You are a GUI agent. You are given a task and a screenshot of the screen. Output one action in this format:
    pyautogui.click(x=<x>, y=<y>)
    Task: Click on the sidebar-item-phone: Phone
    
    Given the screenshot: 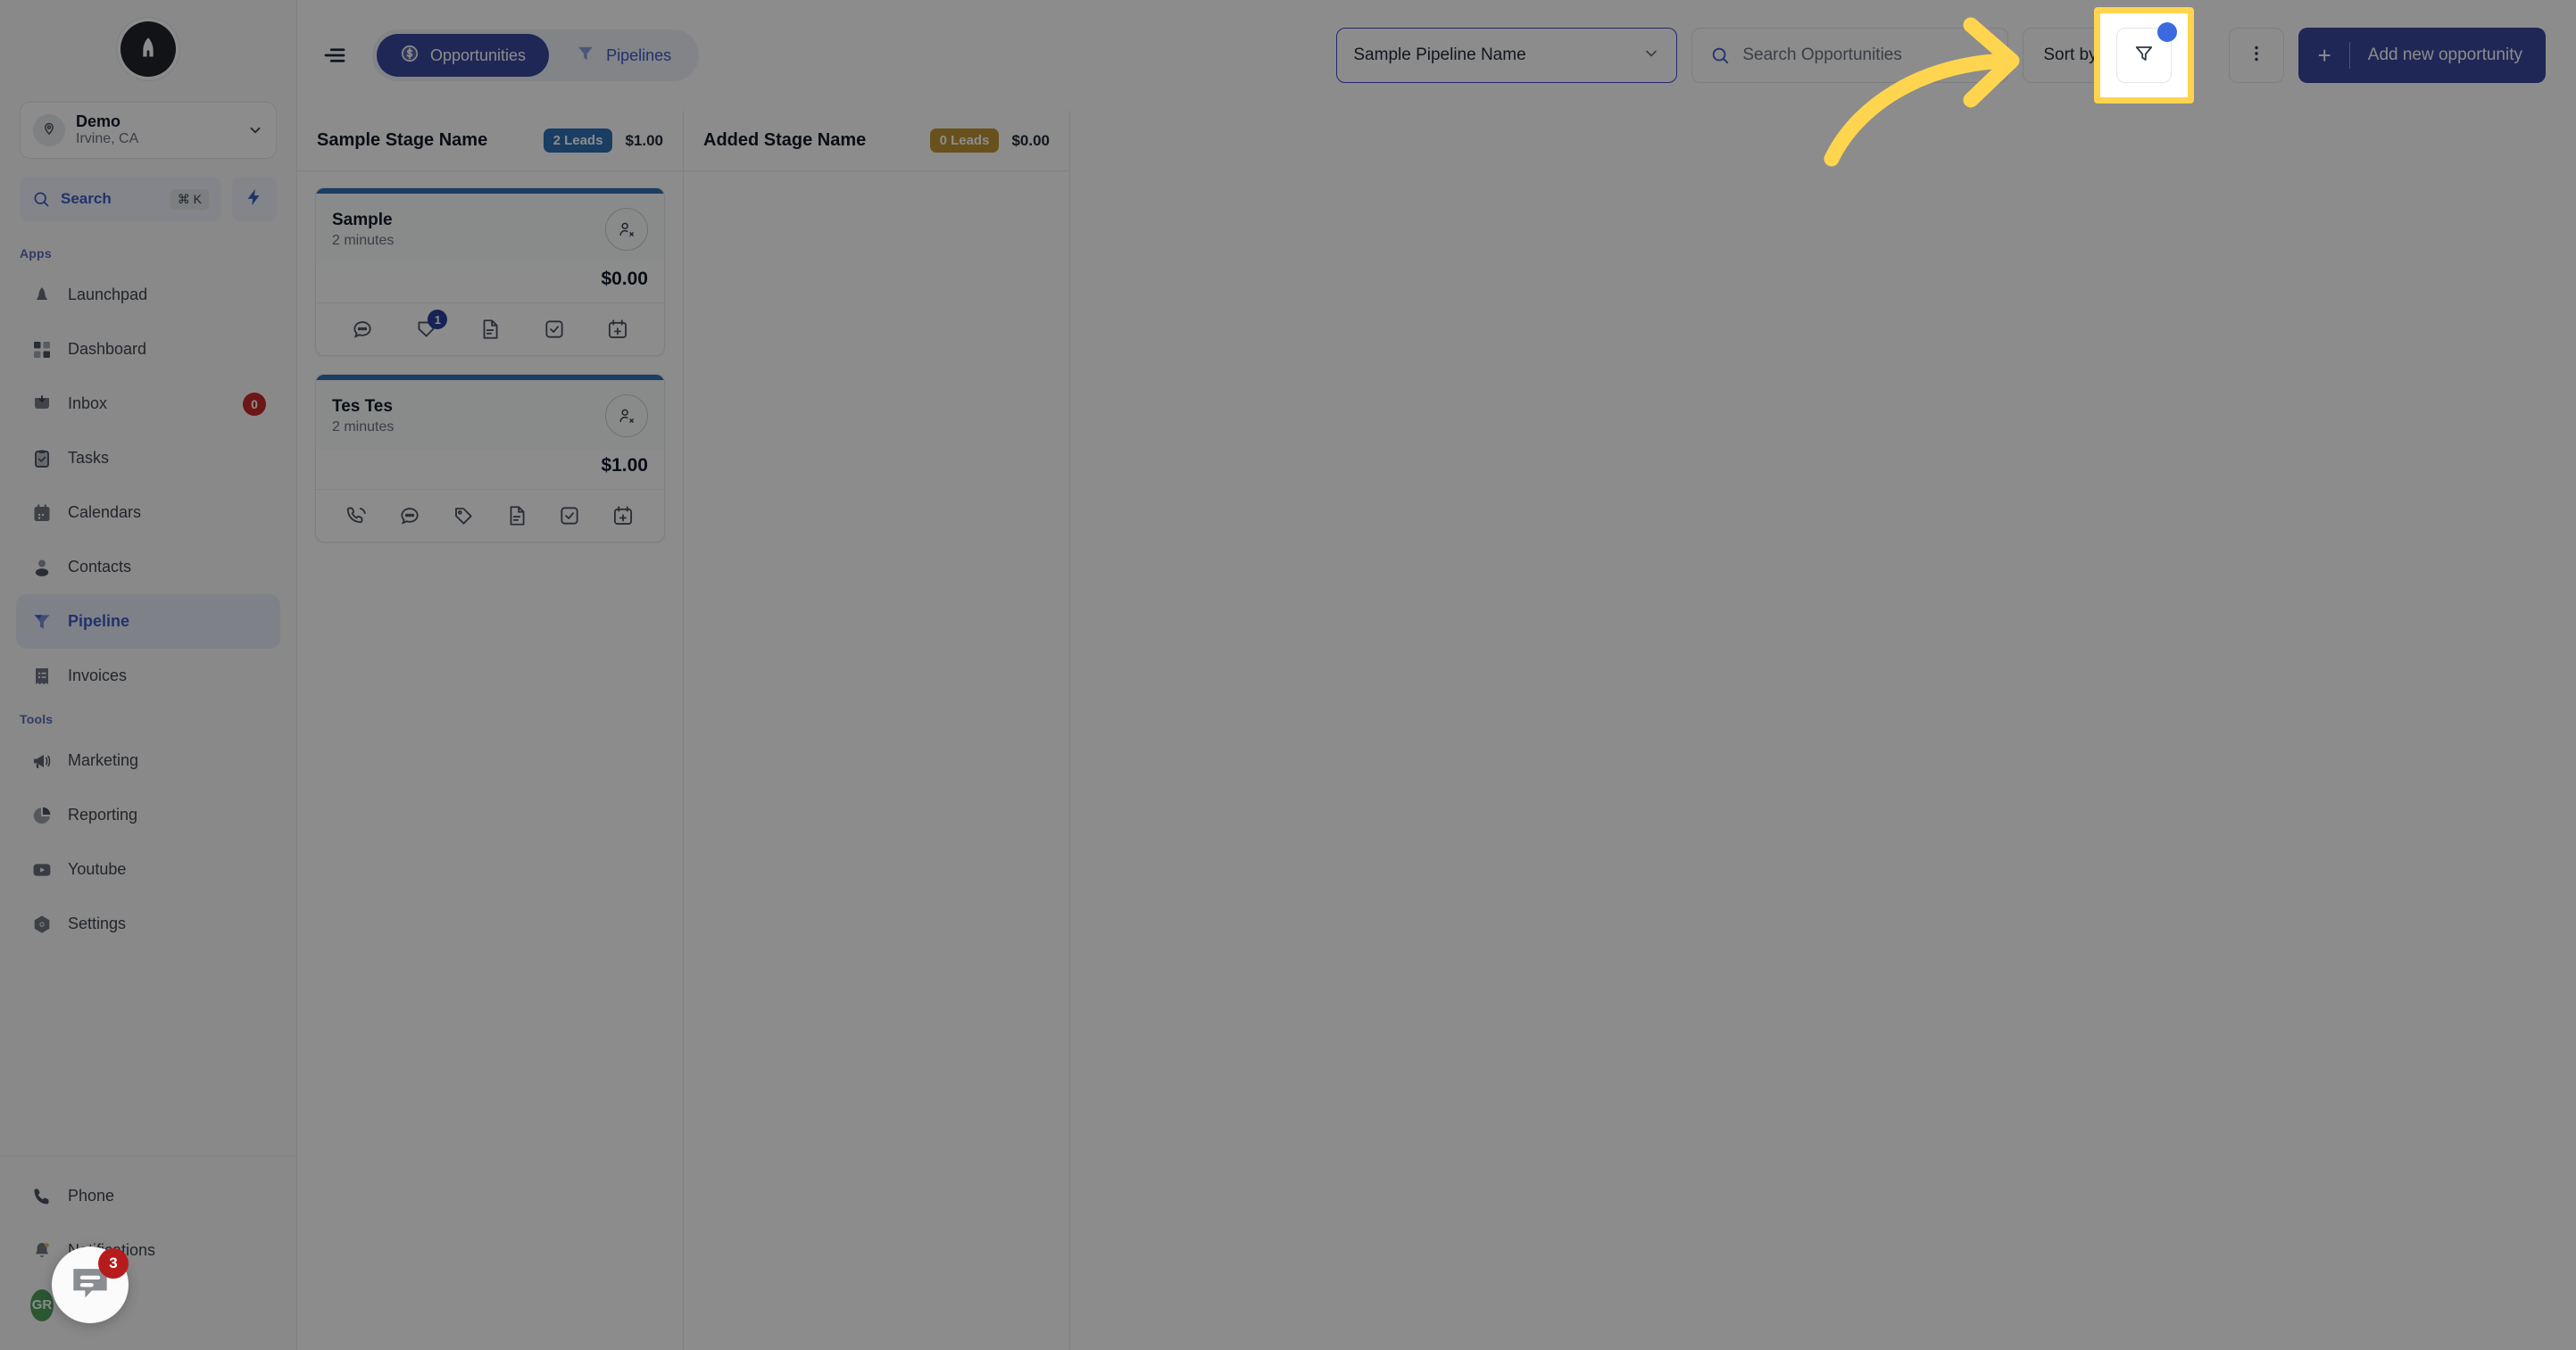 What is the action you would take?
    pyautogui.click(x=148, y=1196)
    